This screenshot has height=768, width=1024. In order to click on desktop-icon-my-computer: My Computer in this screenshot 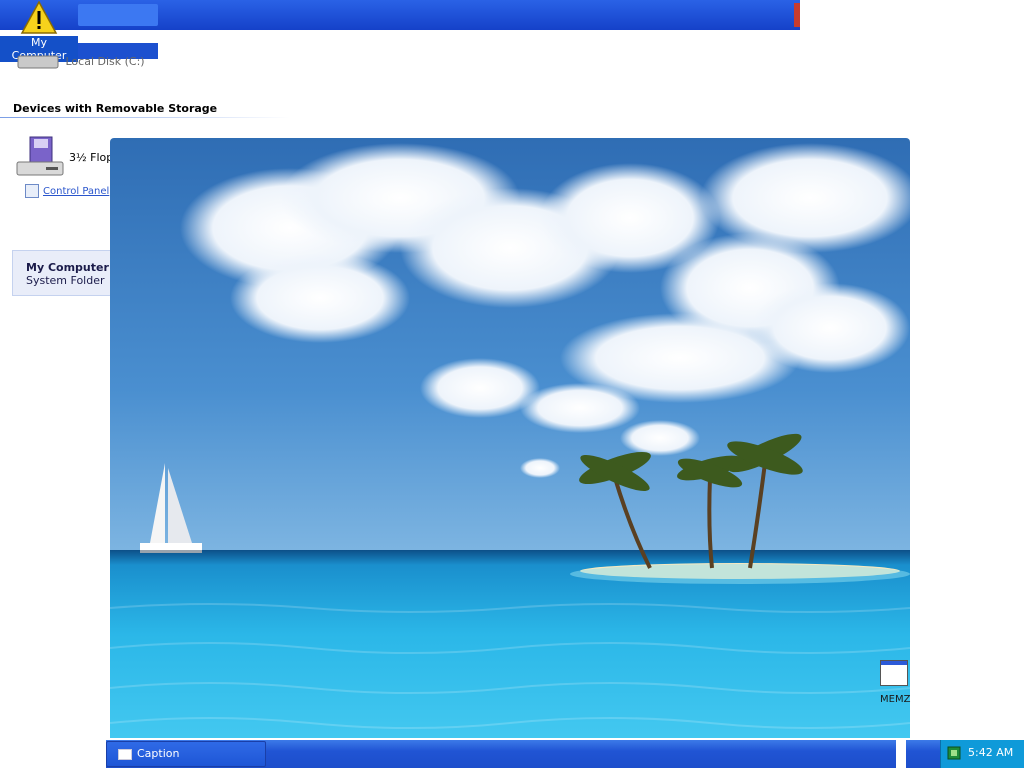, I will do `click(39, 31)`.